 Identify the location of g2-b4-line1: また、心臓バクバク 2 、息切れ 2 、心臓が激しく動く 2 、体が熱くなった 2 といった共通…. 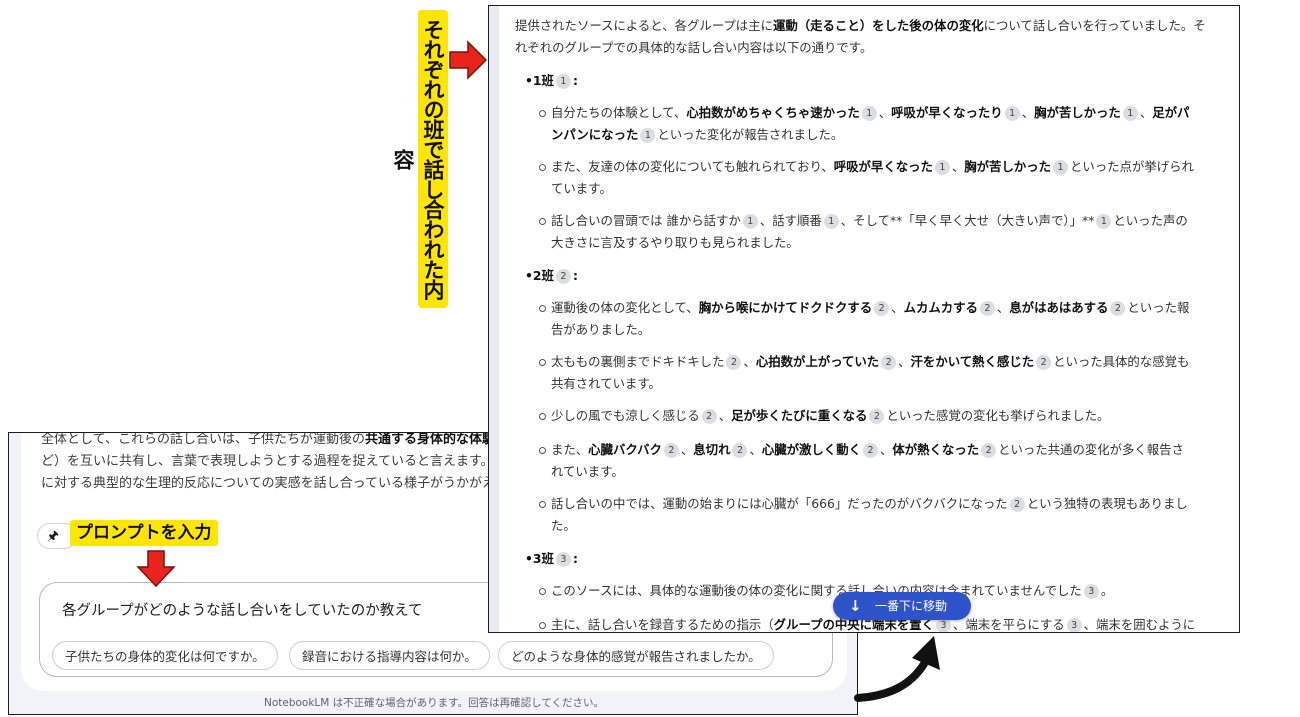
(867, 450).